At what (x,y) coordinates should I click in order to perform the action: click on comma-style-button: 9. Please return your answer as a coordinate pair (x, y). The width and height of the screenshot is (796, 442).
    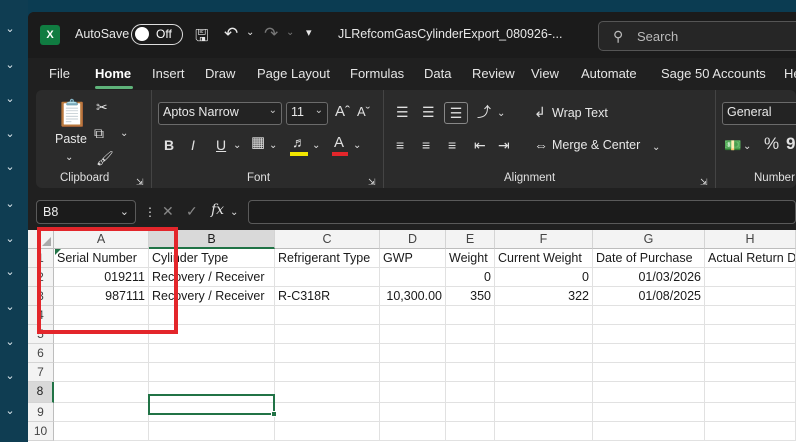
    Looking at the image, I should click on (790, 143).